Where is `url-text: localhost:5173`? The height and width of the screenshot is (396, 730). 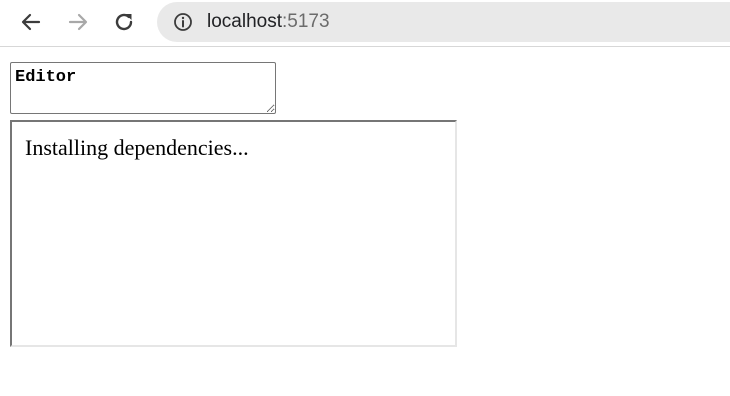 url-text: localhost:5173 is located at coordinates (268, 22).